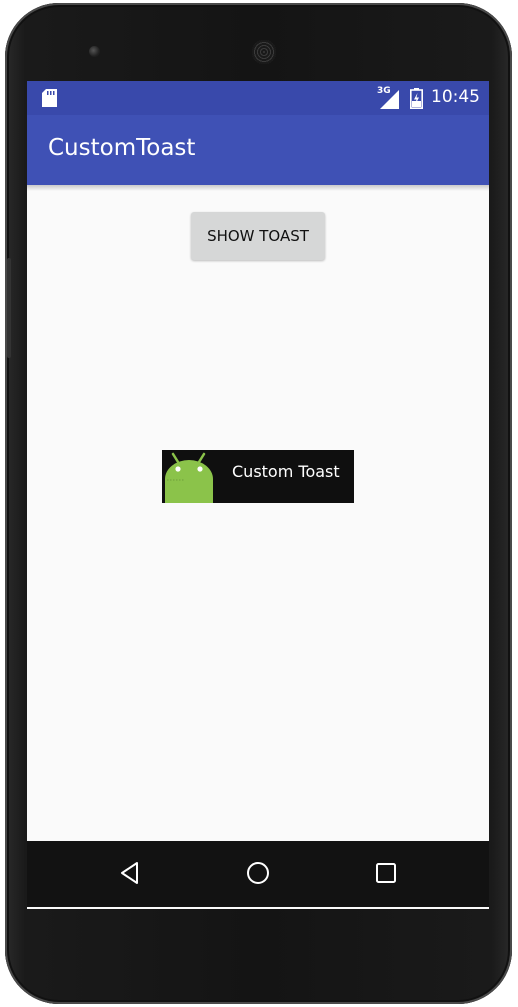  I want to click on app-bar-shadow, so click(258, 188).